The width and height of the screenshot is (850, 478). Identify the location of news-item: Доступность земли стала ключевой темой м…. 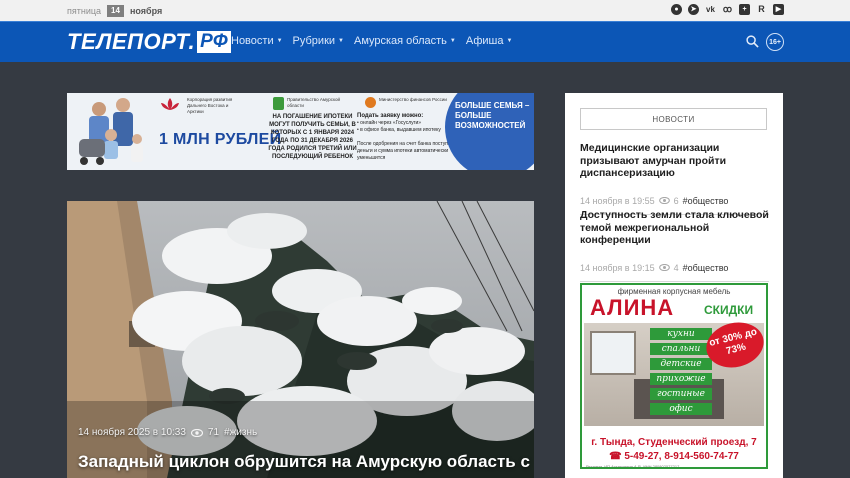
(674, 245).